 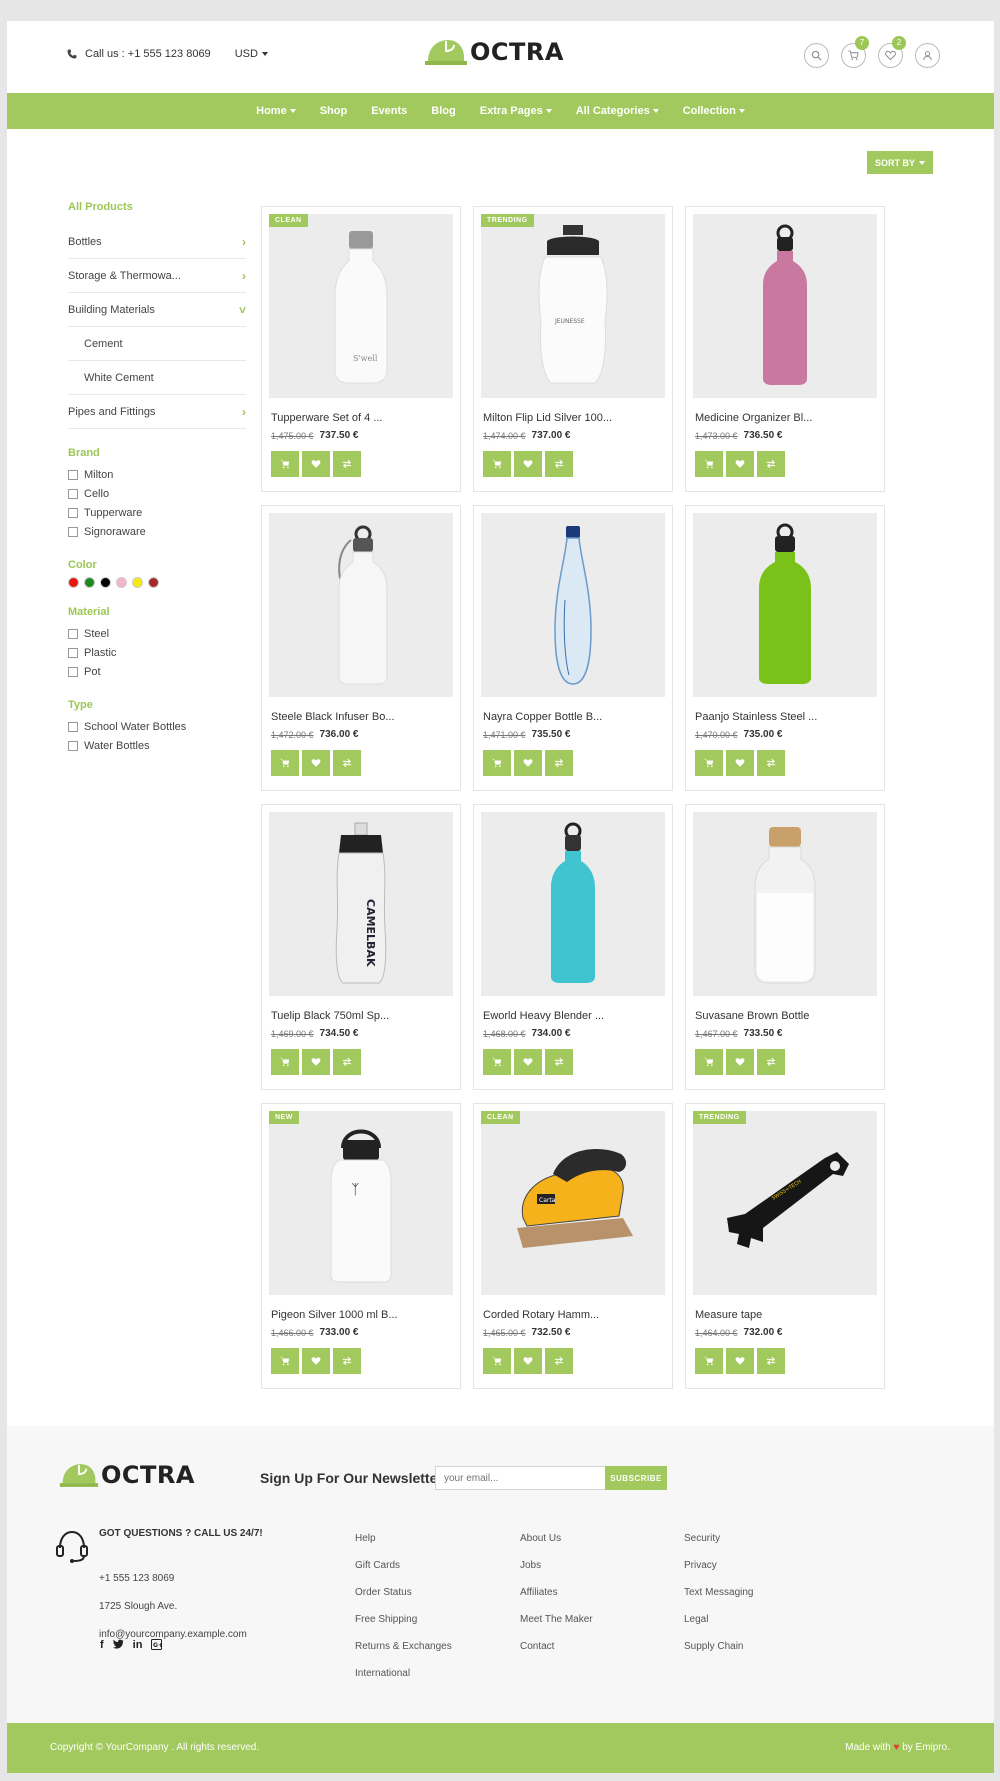 What do you see at coordinates (157, 745) in the screenshot?
I see `type-option: Water Bottles` at bounding box center [157, 745].